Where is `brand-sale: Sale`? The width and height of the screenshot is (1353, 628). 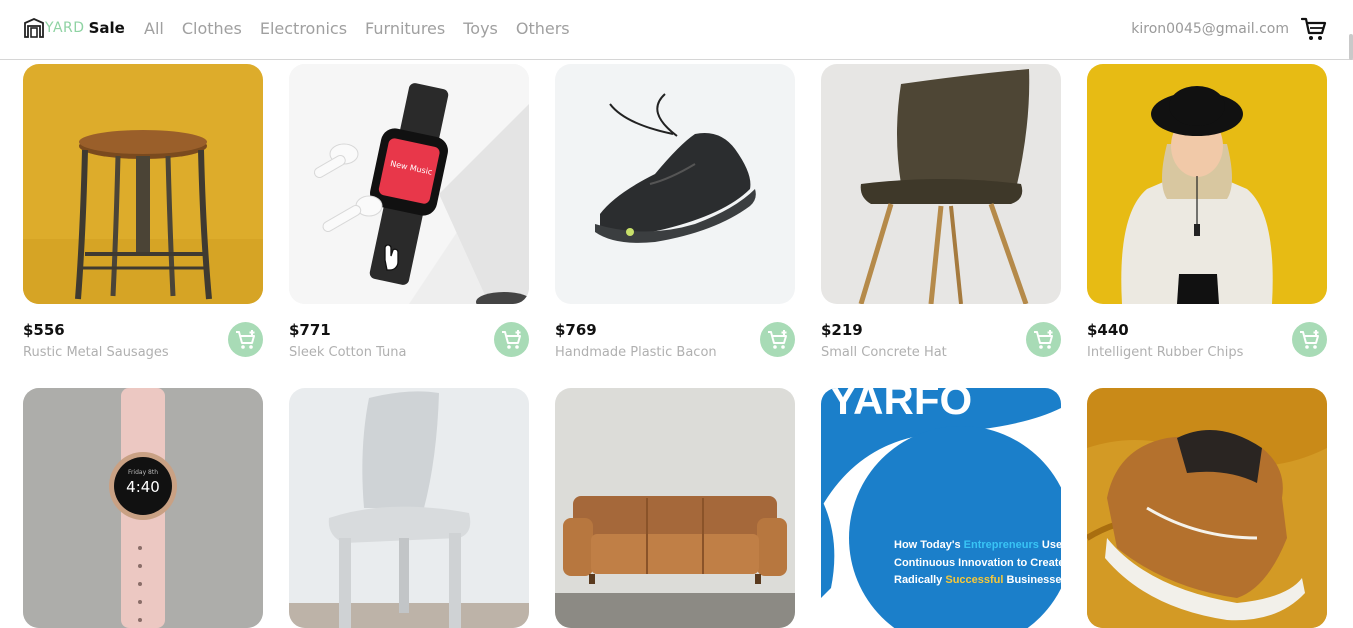
brand-sale: Sale is located at coordinates (106, 28).